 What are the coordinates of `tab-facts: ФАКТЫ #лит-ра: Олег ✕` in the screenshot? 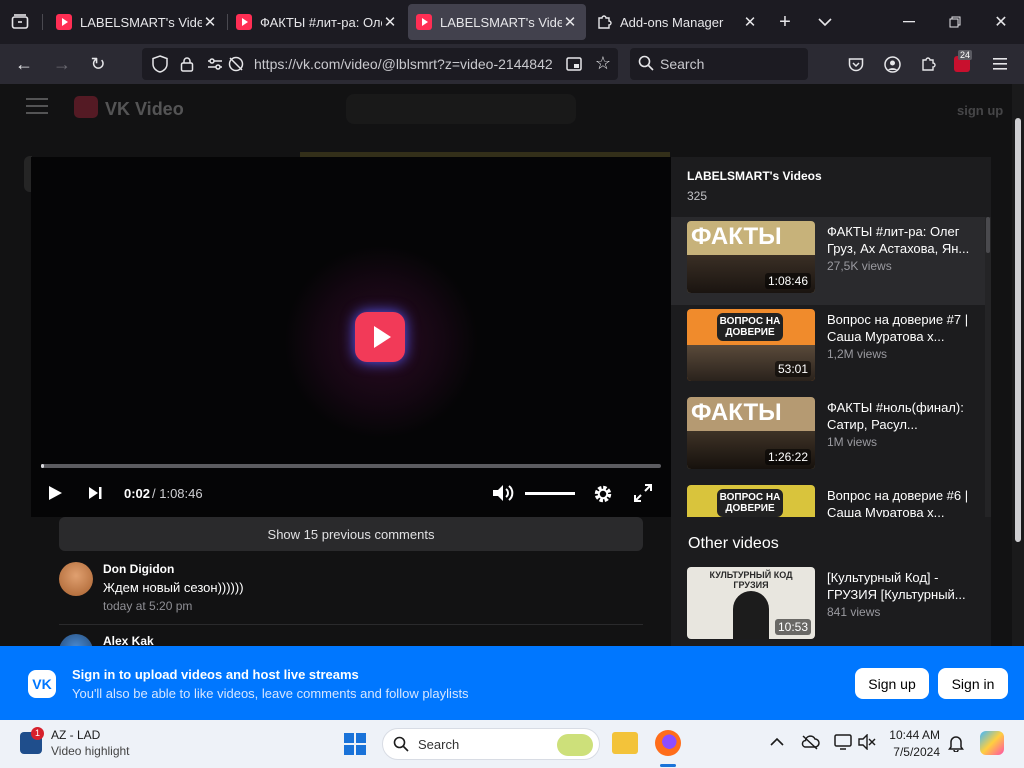 It's located at (317, 22).